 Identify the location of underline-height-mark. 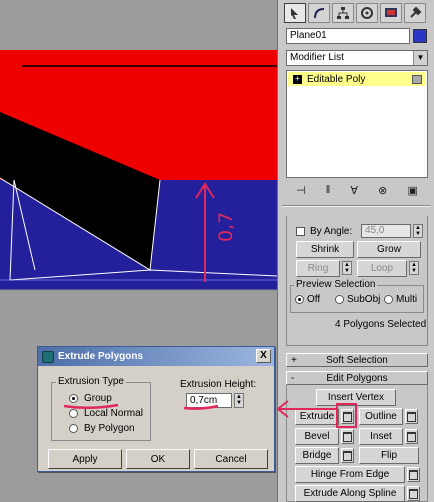
(201, 407).